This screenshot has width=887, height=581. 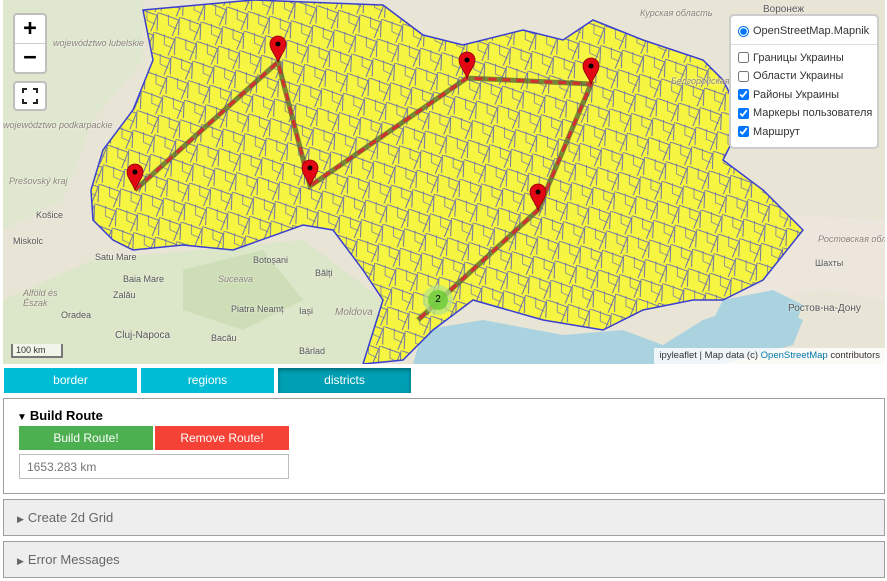 I want to click on layer-toggle-group: border regions districts, so click(x=207, y=380).